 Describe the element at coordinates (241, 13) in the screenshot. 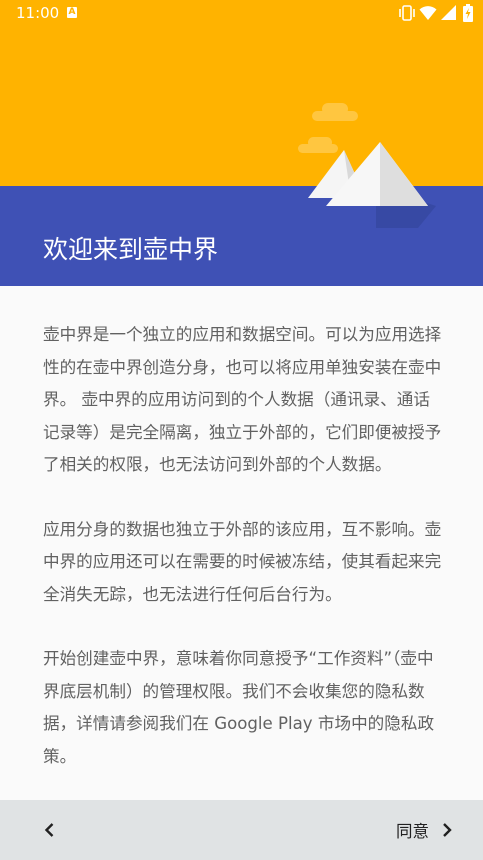

I see `status-bar: 11:00 A` at that location.